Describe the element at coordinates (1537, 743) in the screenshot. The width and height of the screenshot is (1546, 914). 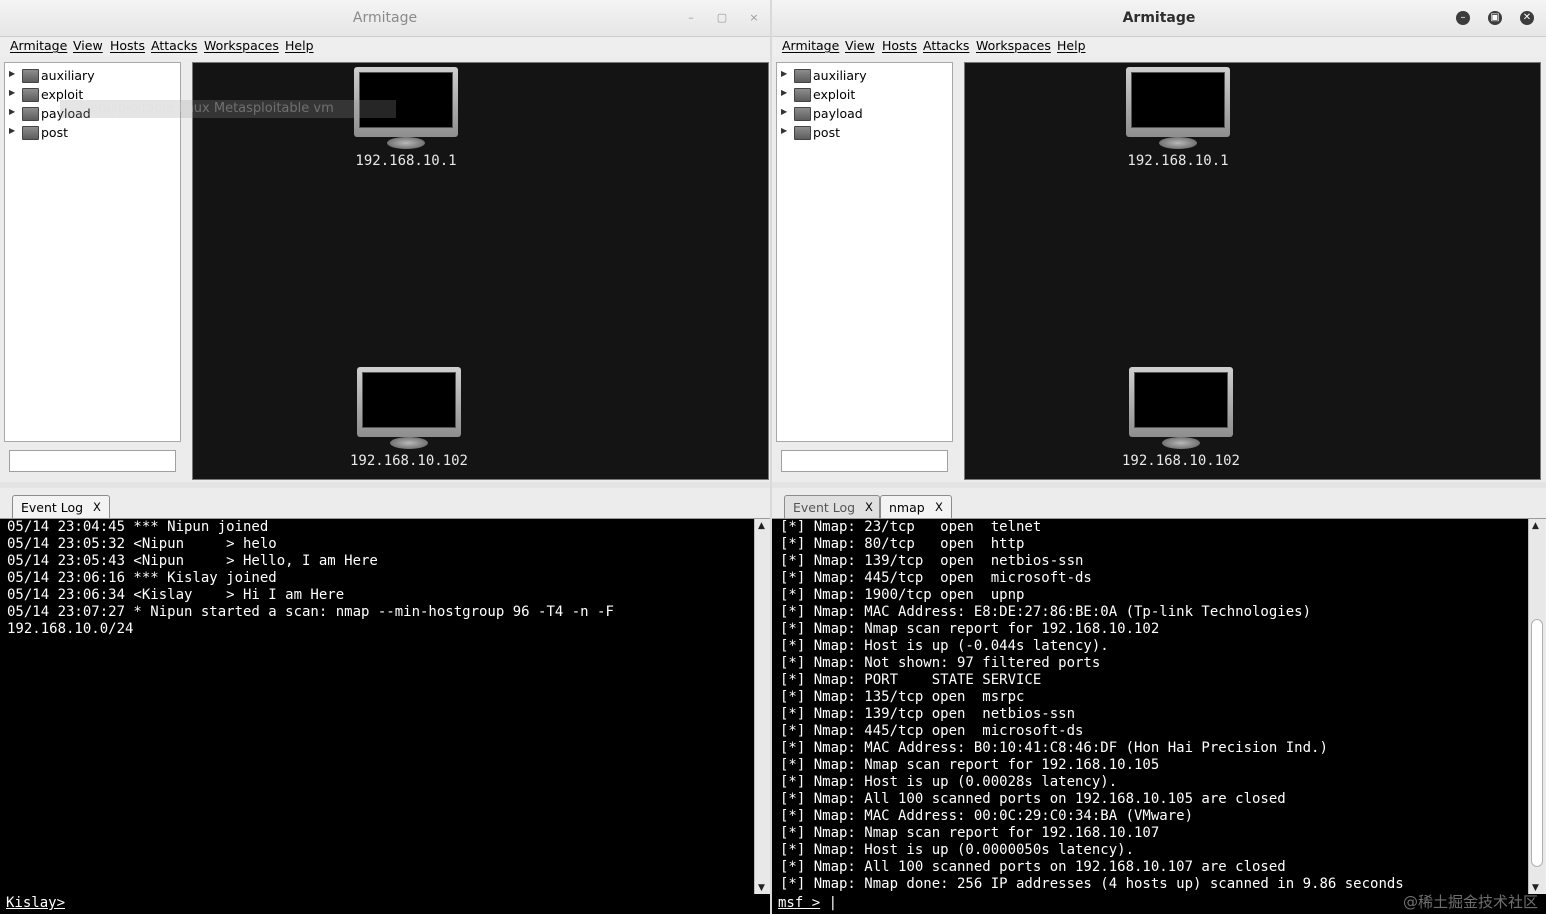
I see `scrollbar-thumb` at that location.